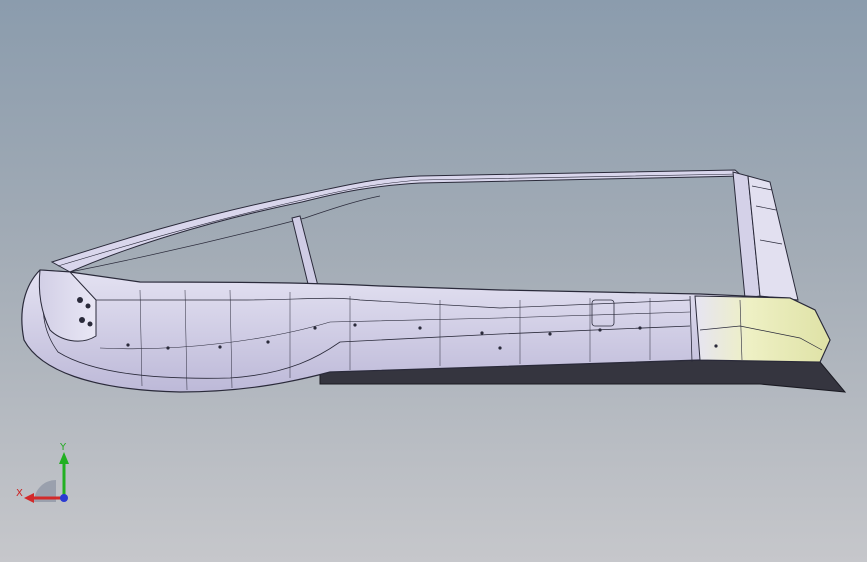 The width and height of the screenshot is (867, 562). What do you see at coordinates (397, 221) in the screenshot?
I see `roof-rail` at bounding box center [397, 221].